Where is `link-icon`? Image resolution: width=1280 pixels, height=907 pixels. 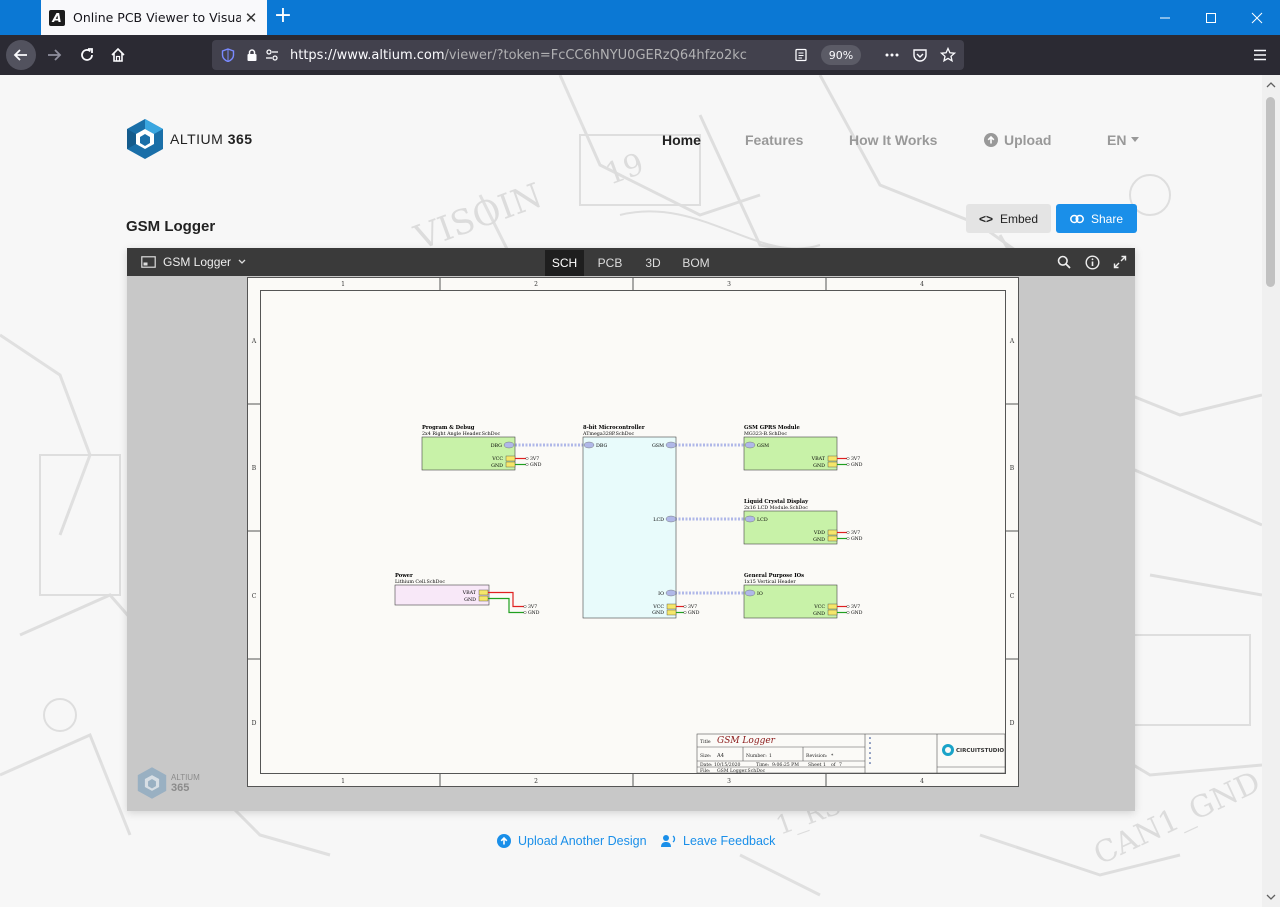 link-icon is located at coordinates (1077, 218).